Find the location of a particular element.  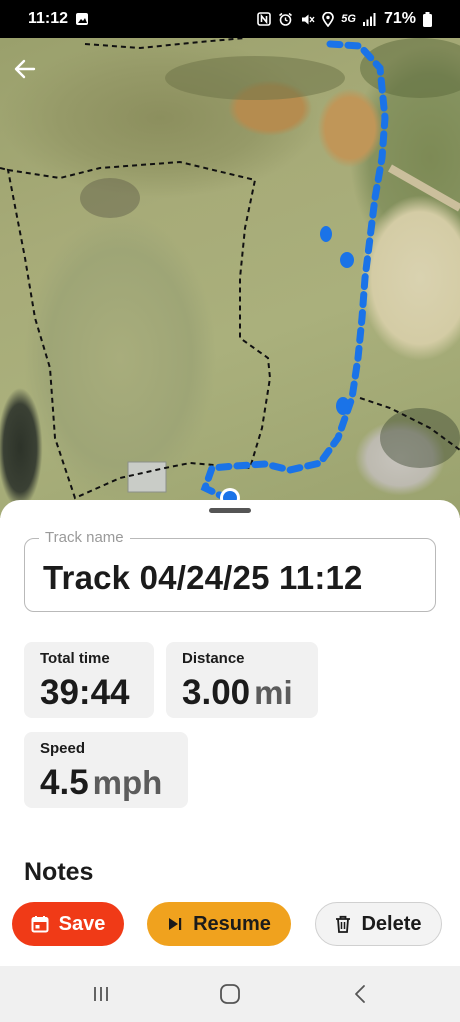

speed-value: 4.5 is located at coordinates (64, 782).